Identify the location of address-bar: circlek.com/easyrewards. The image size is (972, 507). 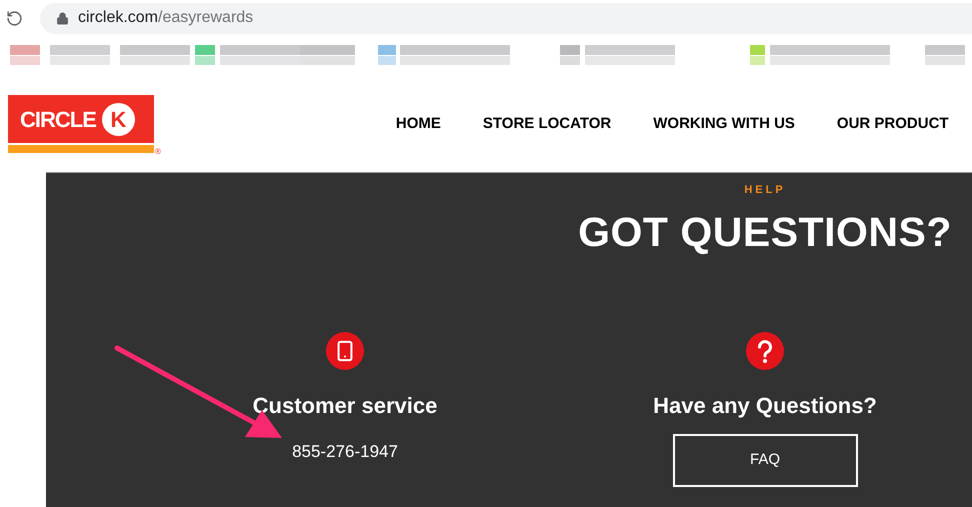
(506, 18).